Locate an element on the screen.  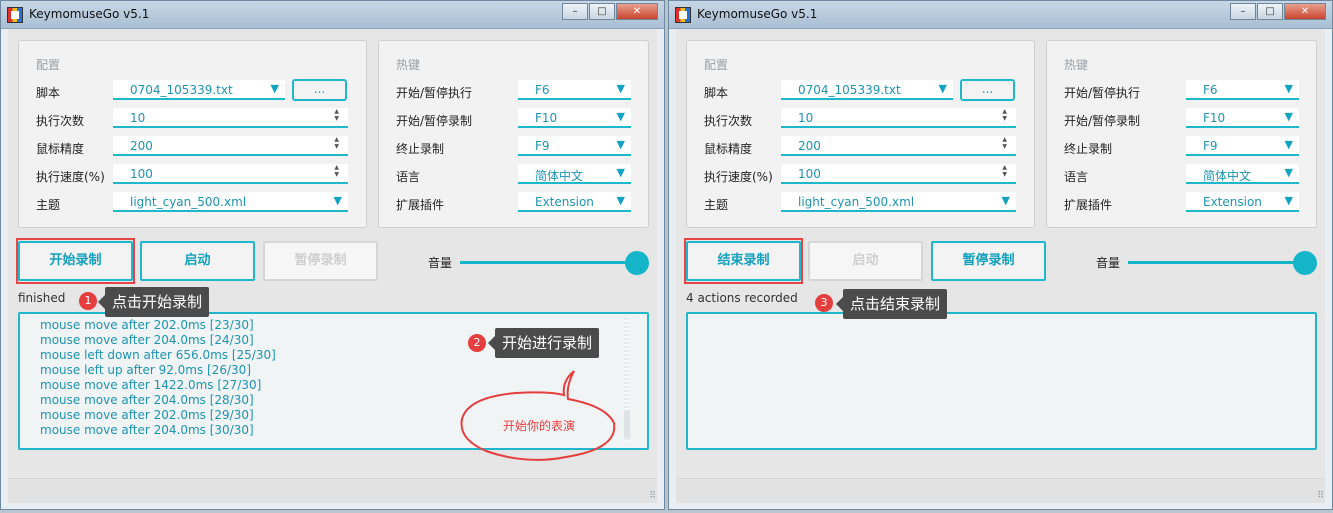
window-title: KeymomuseGo v5.1 is located at coordinates (89, 14).